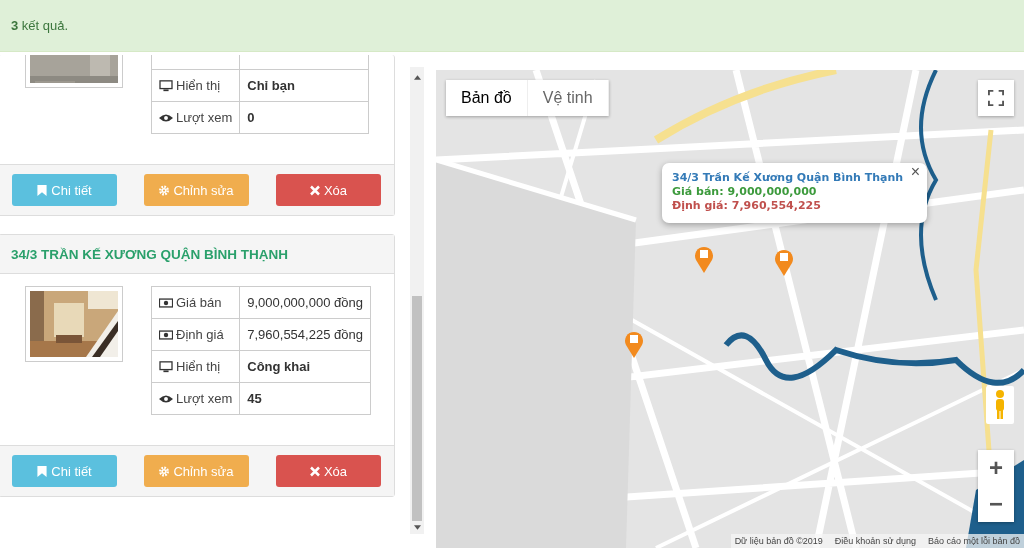 This screenshot has height=555, width=1024. What do you see at coordinates (195, 334) in the screenshot?
I see `table-cell: Định giá` at bounding box center [195, 334].